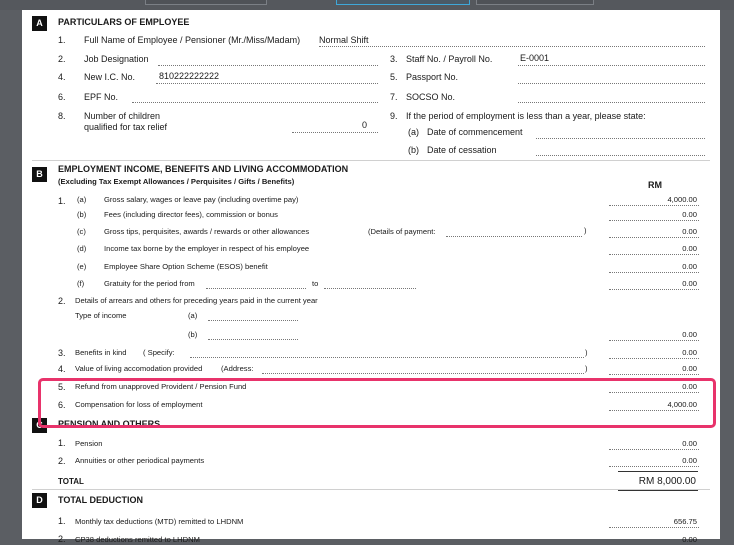 The height and width of the screenshot is (545, 734). Describe the element at coordinates (110, 77) in the screenshot. I see `ic-label: New I.C. No.` at that location.